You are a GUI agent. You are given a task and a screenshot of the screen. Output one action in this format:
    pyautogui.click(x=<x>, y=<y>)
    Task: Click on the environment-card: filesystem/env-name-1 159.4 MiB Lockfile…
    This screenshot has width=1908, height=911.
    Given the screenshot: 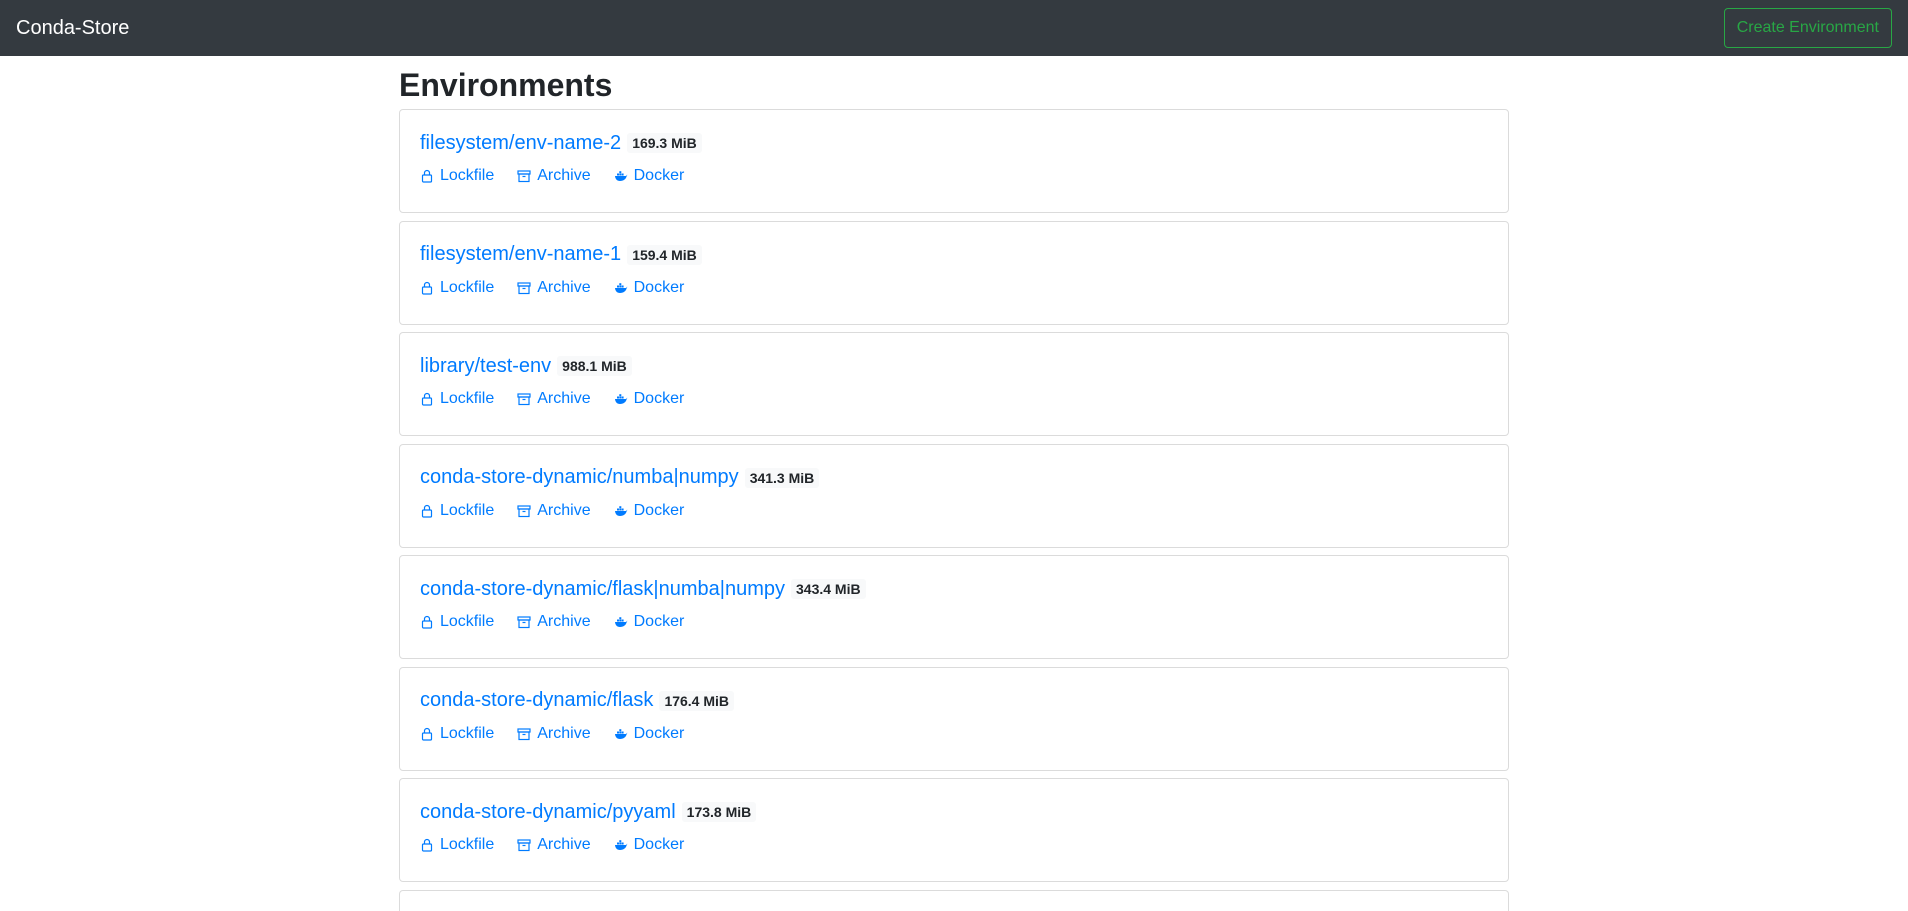 What is the action you would take?
    pyautogui.click(x=954, y=272)
    